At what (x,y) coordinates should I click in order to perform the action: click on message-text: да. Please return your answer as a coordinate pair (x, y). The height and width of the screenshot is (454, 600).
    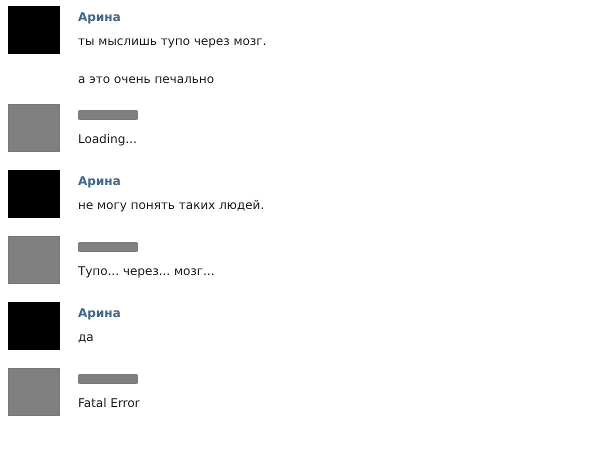
    Looking at the image, I should click on (86, 337).